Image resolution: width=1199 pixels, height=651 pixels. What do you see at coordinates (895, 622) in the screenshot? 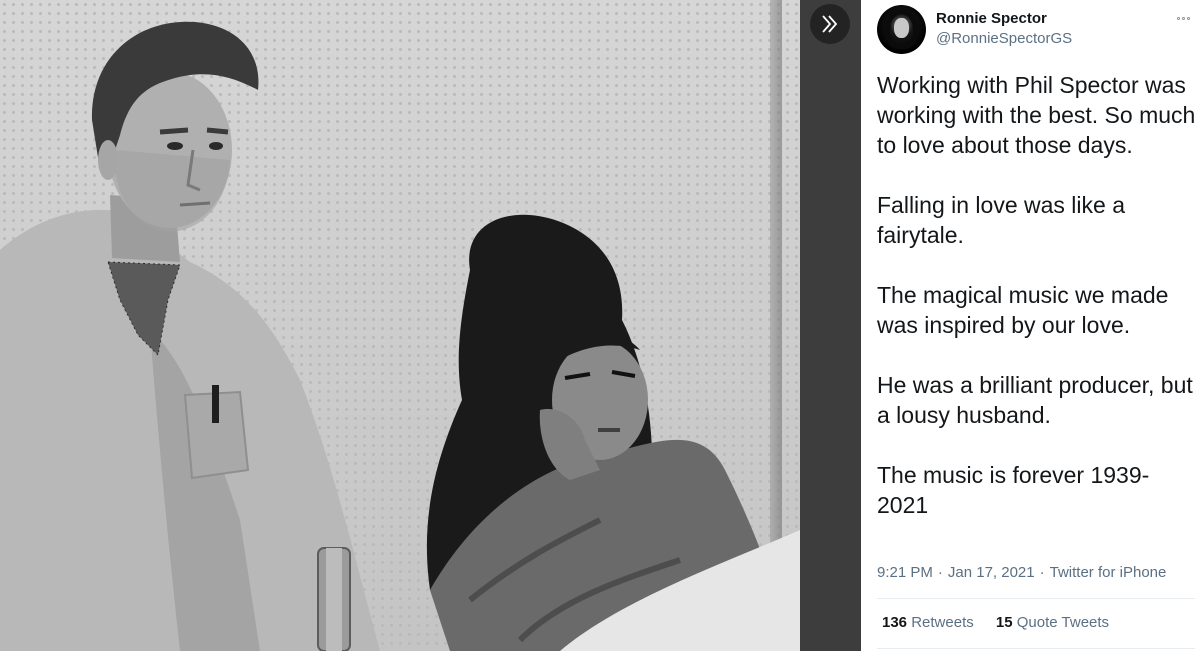
I see `retweets-count: 136` at bounding box center [895, 622].